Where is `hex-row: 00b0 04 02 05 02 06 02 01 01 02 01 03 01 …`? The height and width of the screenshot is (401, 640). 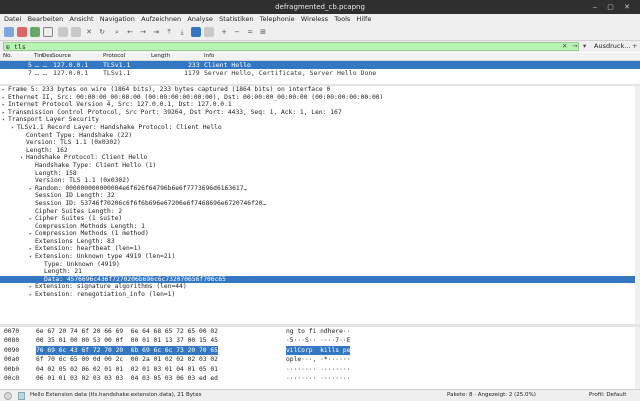
hex-row: 00b0 04 02 05 02 06 02 01 01 02 01 03 01 … is located at coordinates (320, 369).